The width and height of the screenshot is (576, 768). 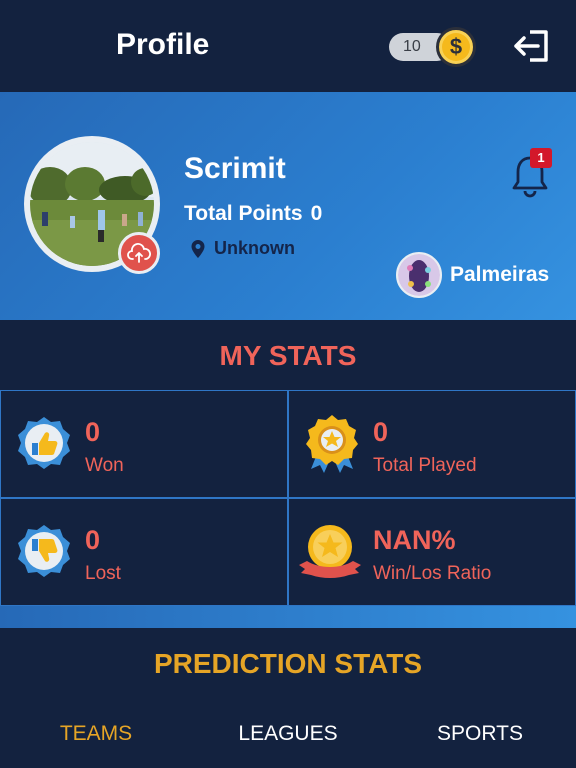 What do you see at coordinates (163, 44) in the screenshot?
I see `page-title: Profile` at bounding box center [163, 44].